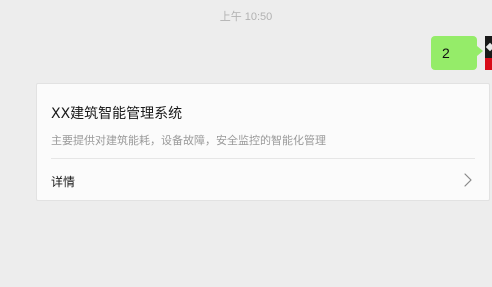 The height and width of the screenshot is (287, 492). Describe the element at coordinates (246, 17) in the screenshot. I see `message-timestamp: 上午 10:50` at that location.